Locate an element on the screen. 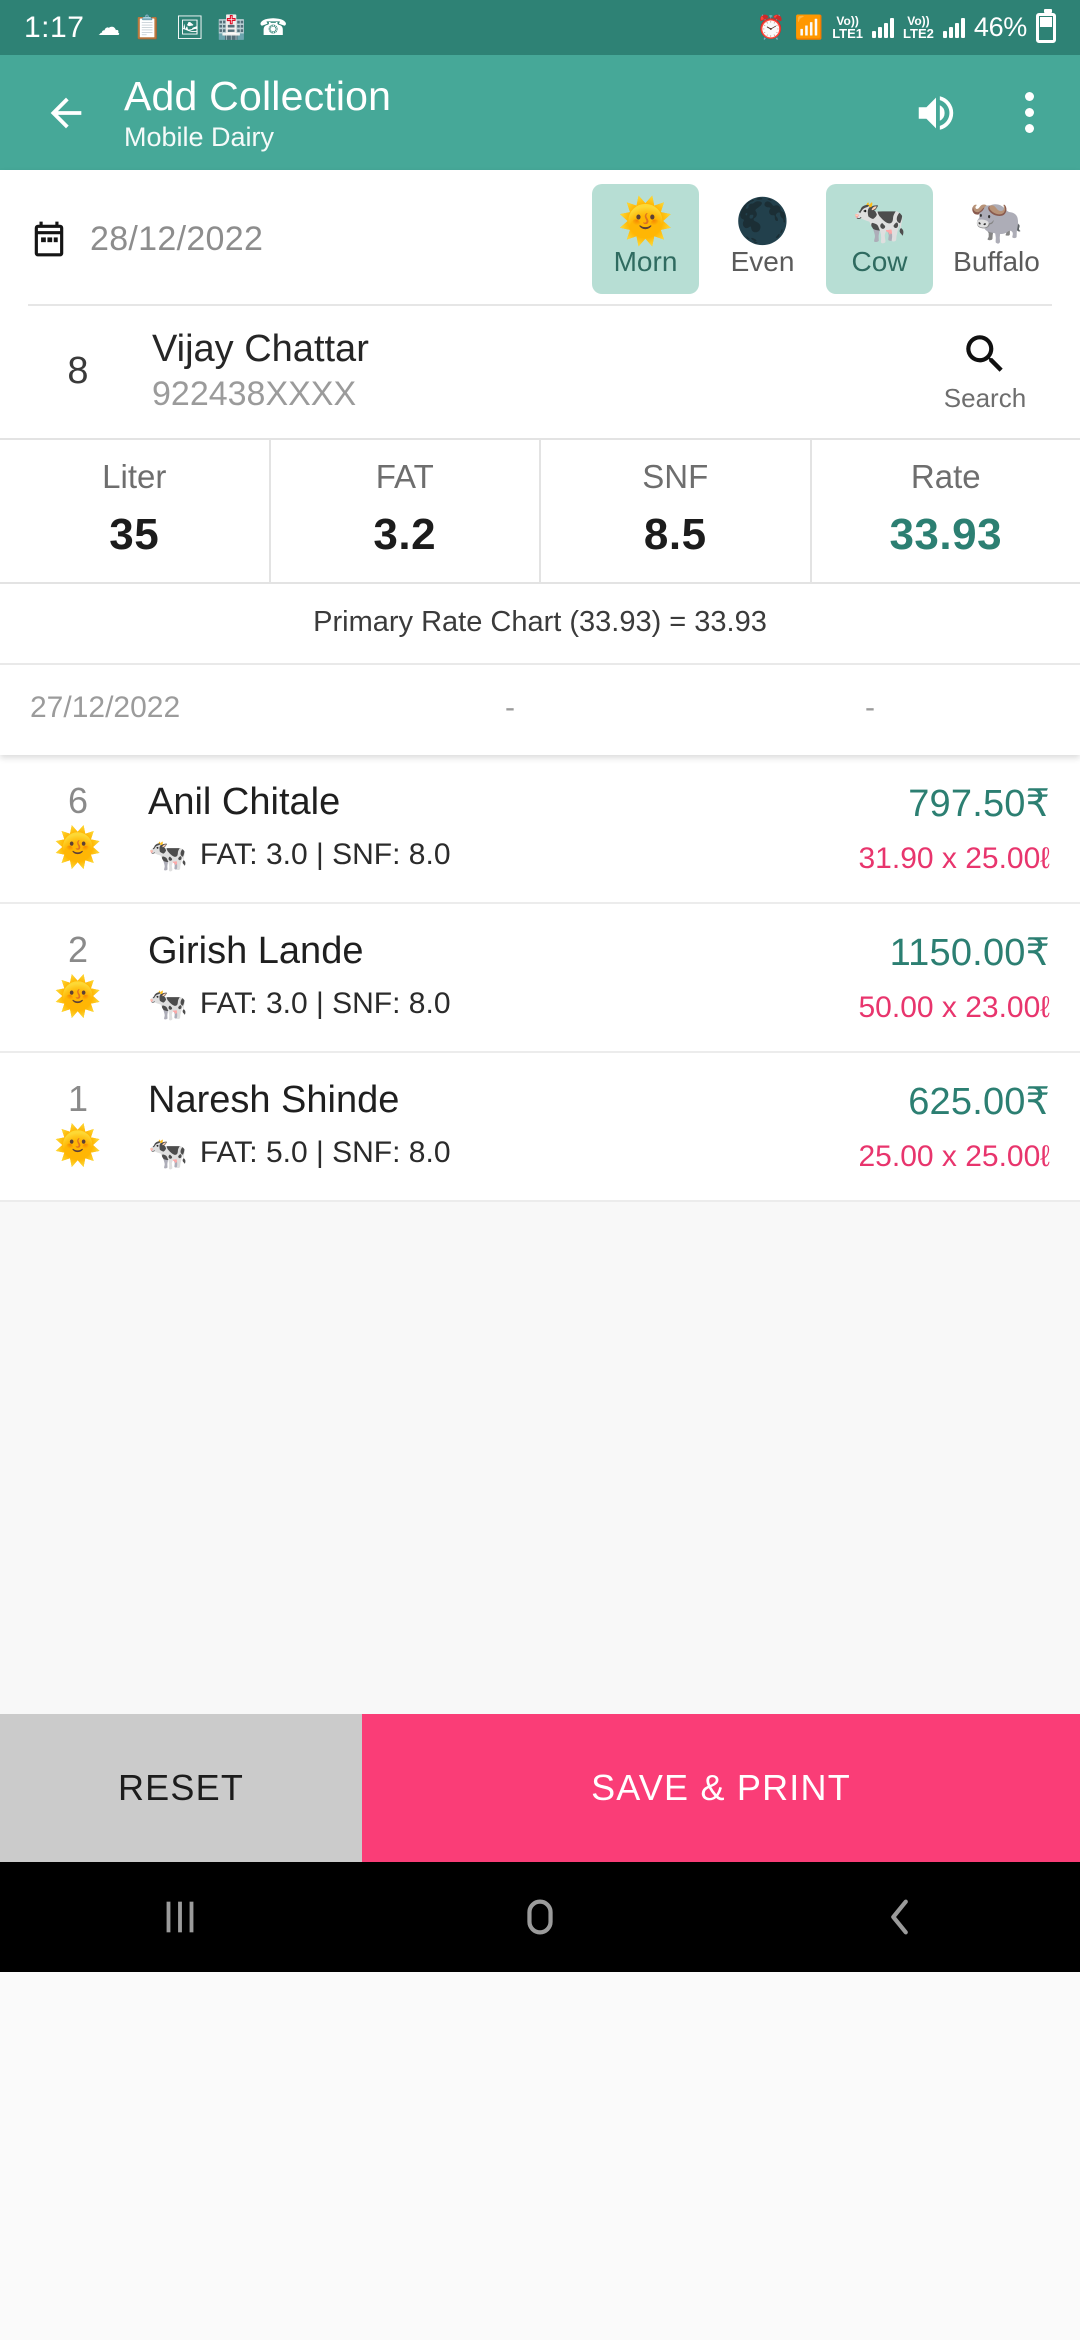 This screenshot has width=1080, height=2340. sim2-lte-label: LTE2 is located at coordinates (918, 33).